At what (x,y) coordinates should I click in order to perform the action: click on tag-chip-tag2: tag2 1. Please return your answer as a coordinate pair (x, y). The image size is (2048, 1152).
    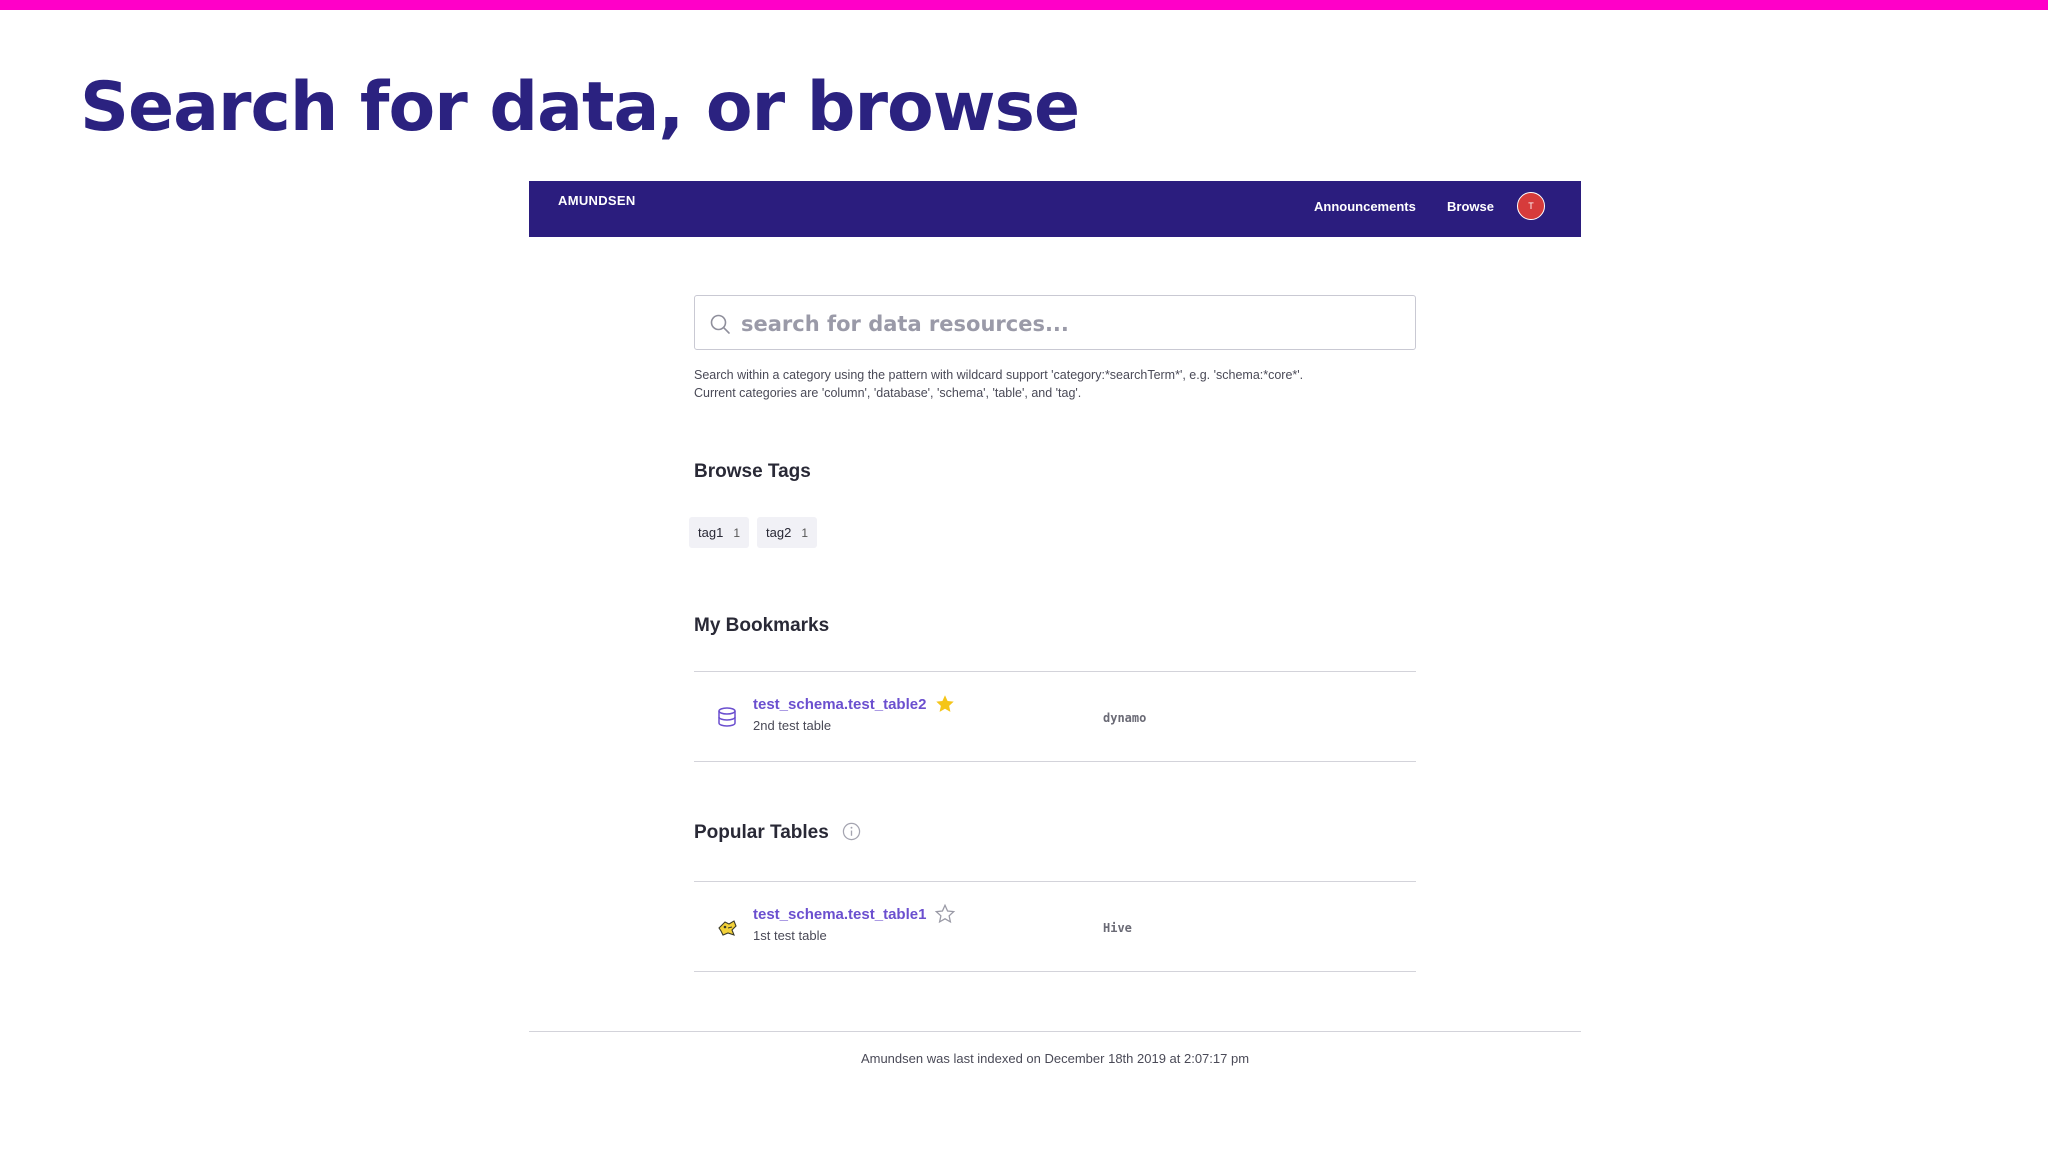
    Looking at the image, I should click on (787, 532).